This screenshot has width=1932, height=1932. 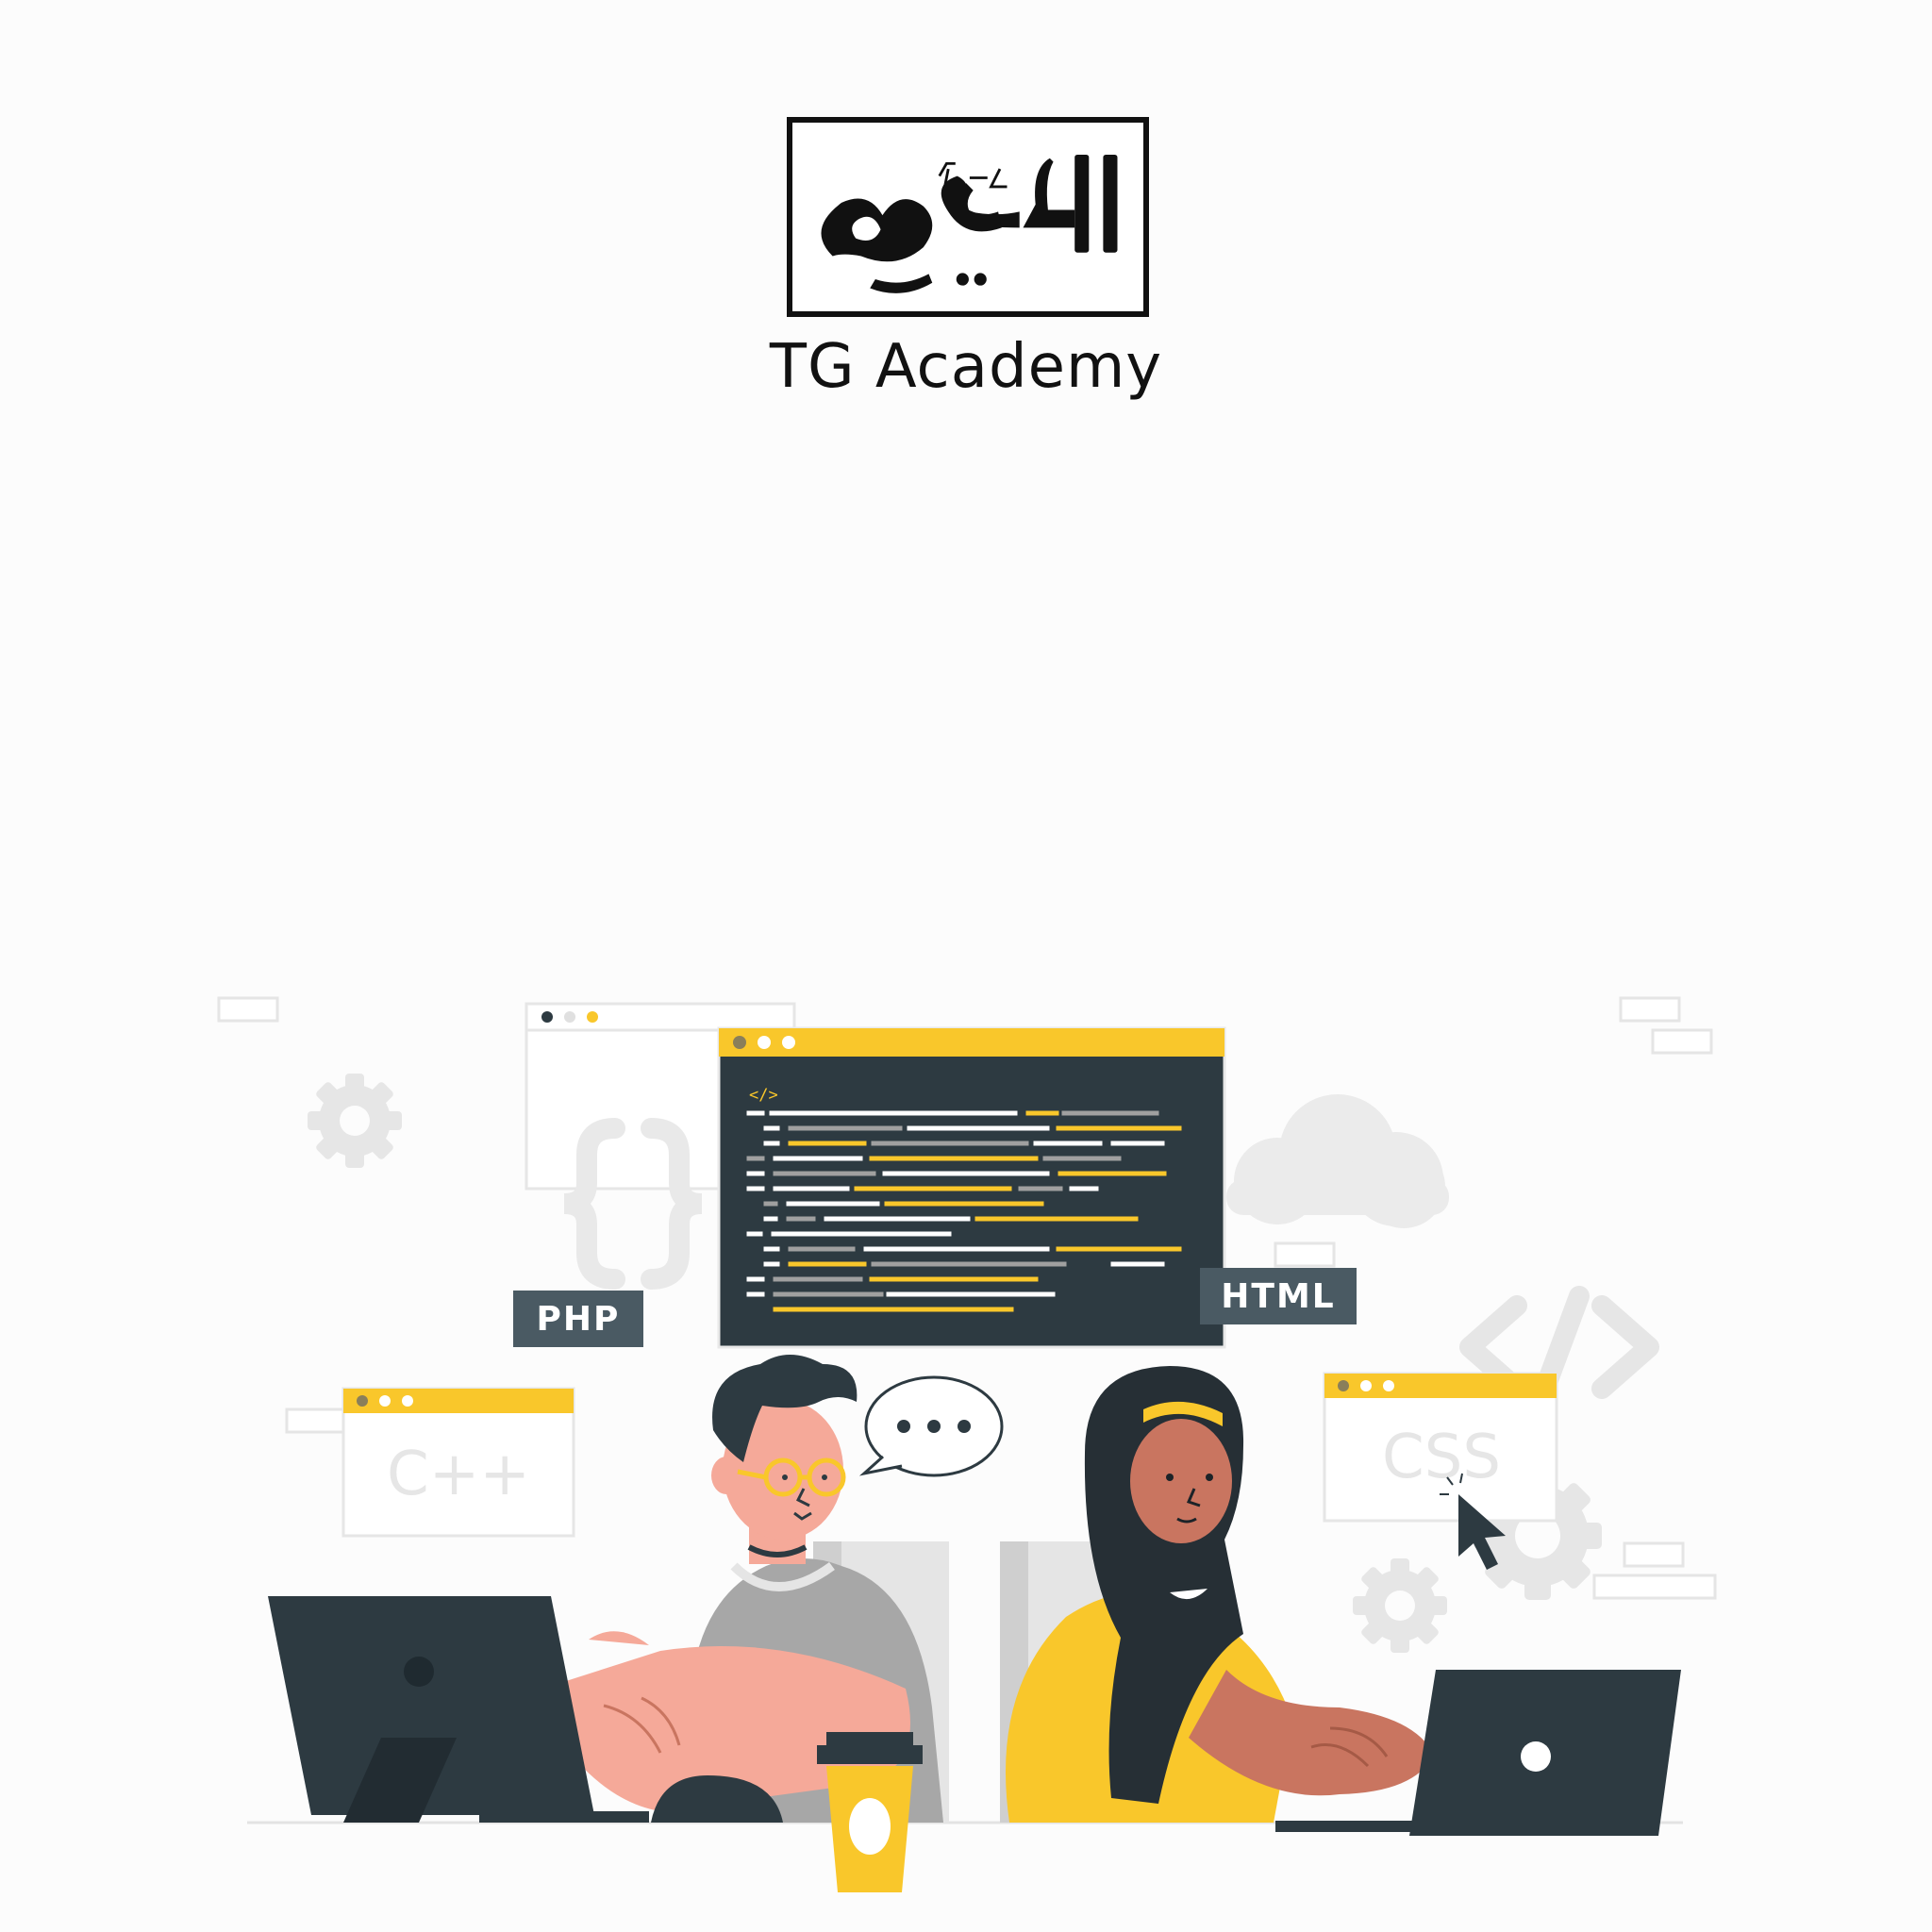 I want to click on css-window: CSS, so click(x=1441, y=1447).